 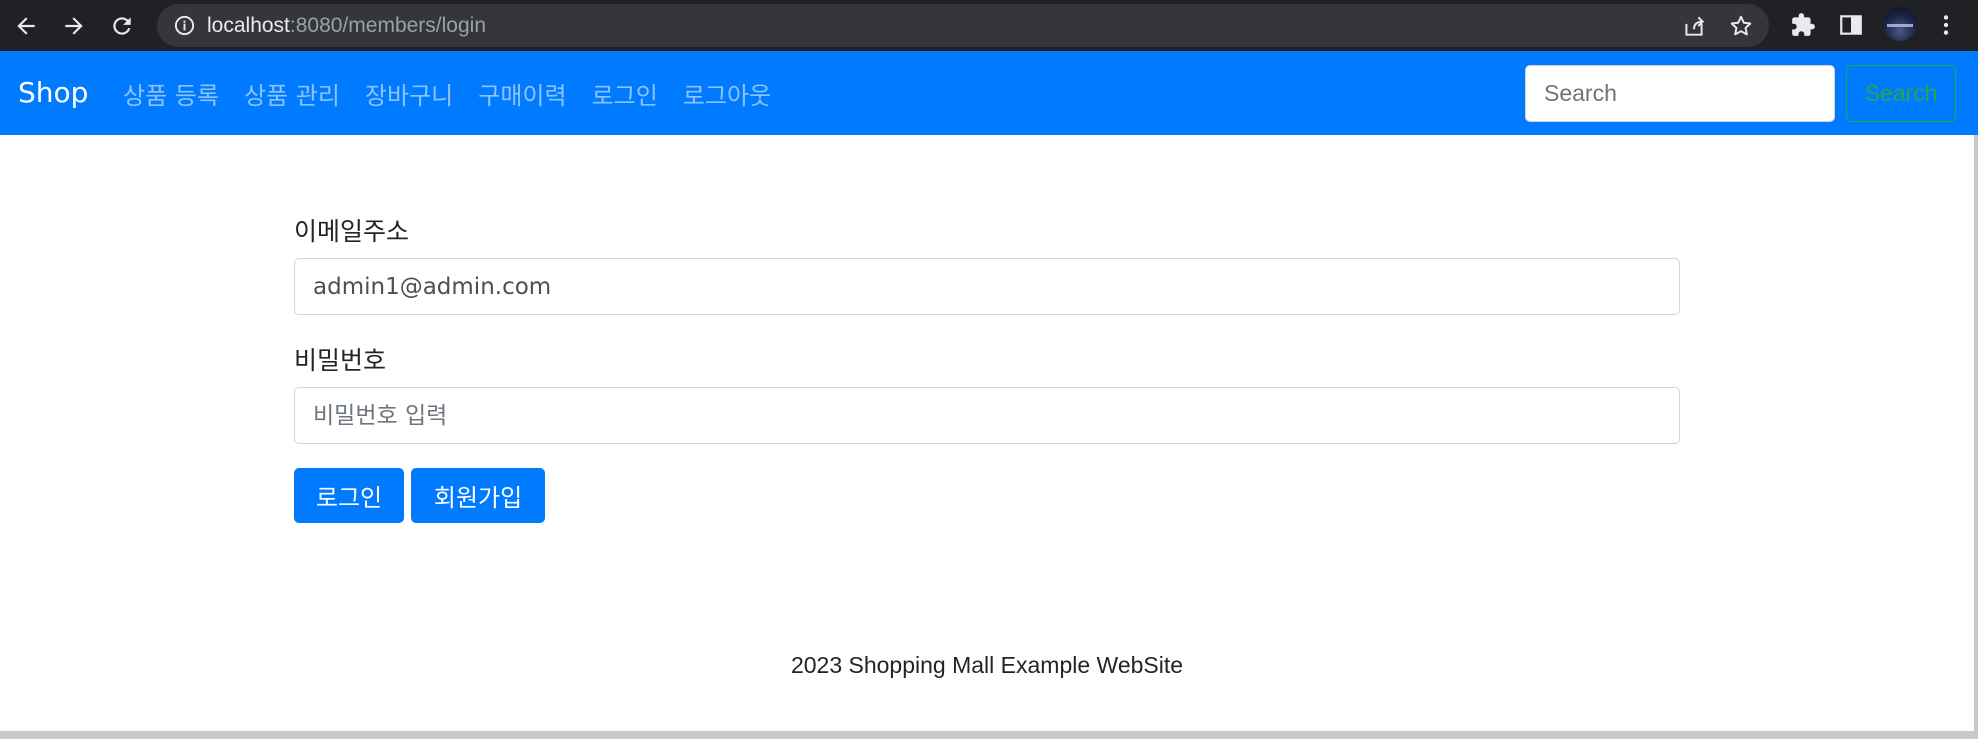 I want to click on nav-link-item-register: 상품 등록, so click(x=171, y=93).